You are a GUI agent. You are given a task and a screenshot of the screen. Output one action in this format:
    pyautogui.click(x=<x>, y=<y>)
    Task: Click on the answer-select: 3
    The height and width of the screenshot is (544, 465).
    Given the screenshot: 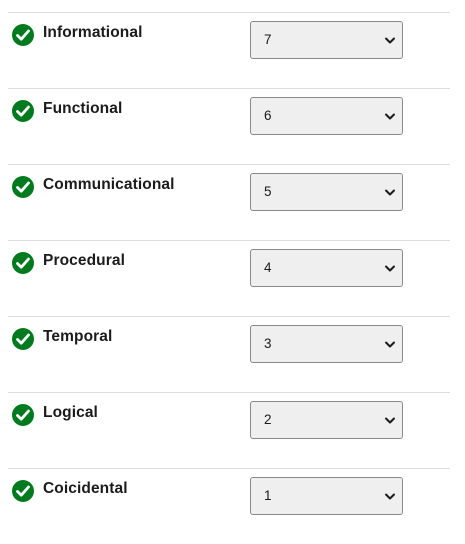 What is the action you would take?
    pyautogui.click(x=326, y=344)
    